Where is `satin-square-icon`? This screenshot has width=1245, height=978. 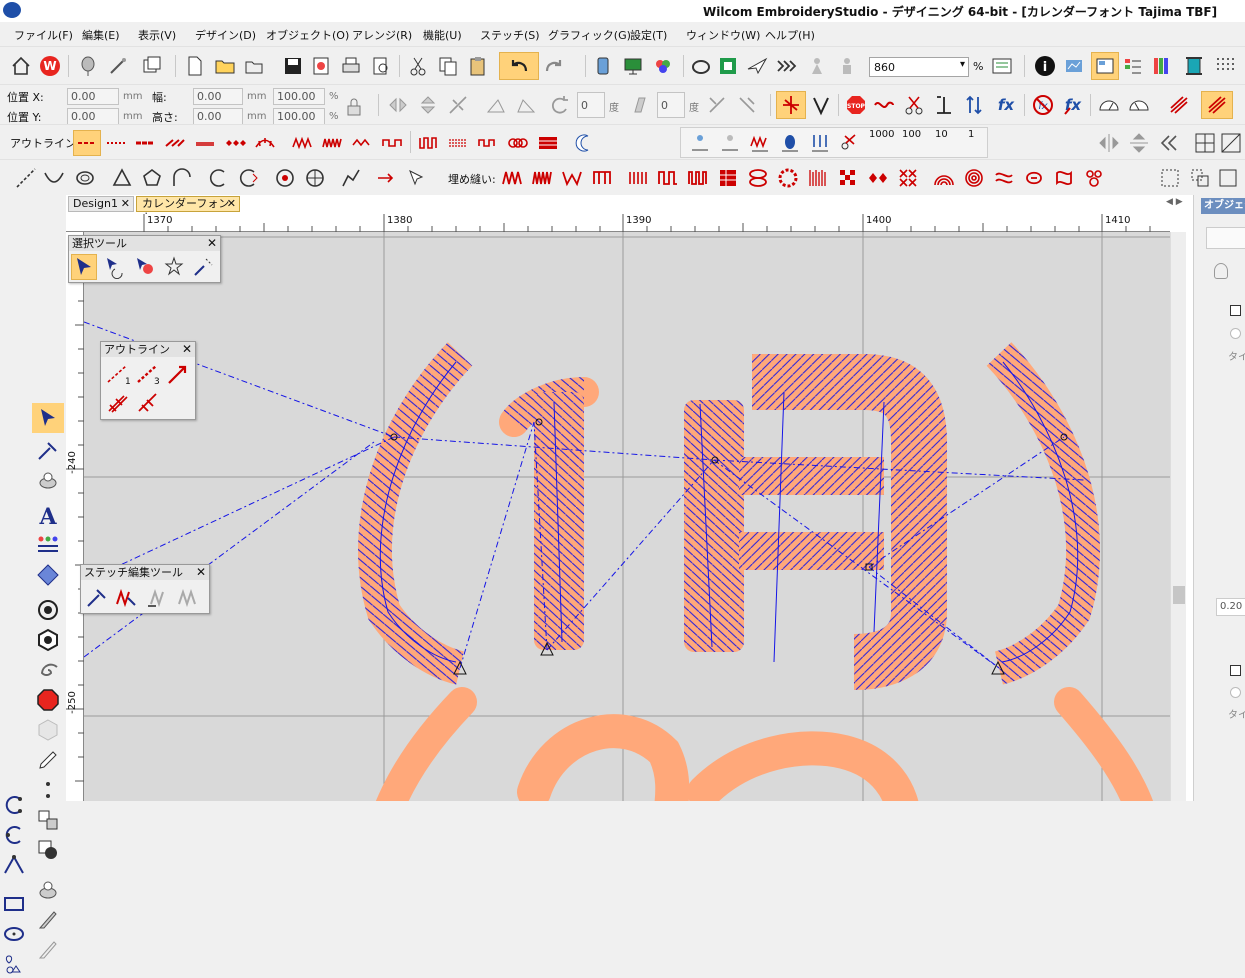 satin-square-icon is located at coordinates (392, 143).